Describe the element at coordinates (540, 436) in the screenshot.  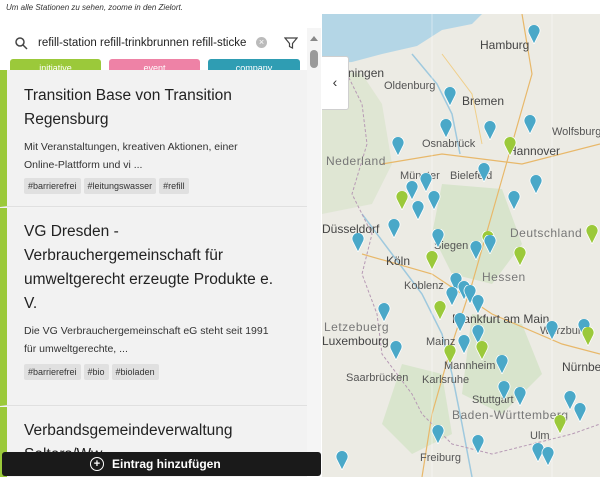
I see `map-label-ulm: Ulm` at that location.